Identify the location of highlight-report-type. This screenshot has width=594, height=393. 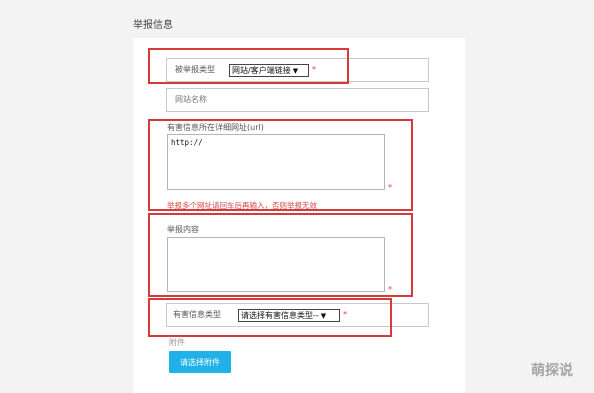
(248, 66).